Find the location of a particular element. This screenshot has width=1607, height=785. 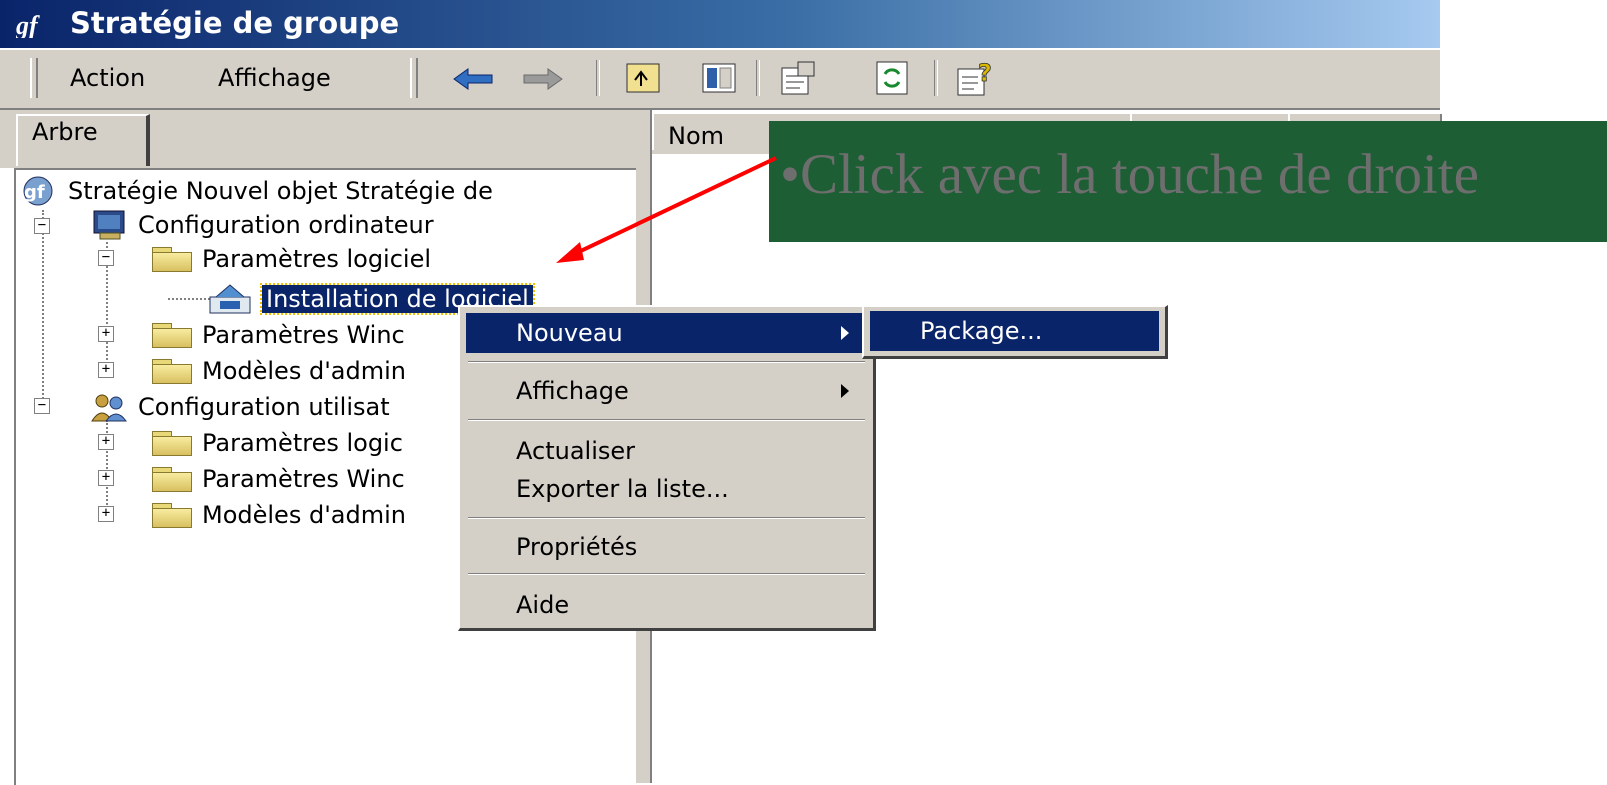

tab-tree: Arbre is located at coordinates (83, 140).